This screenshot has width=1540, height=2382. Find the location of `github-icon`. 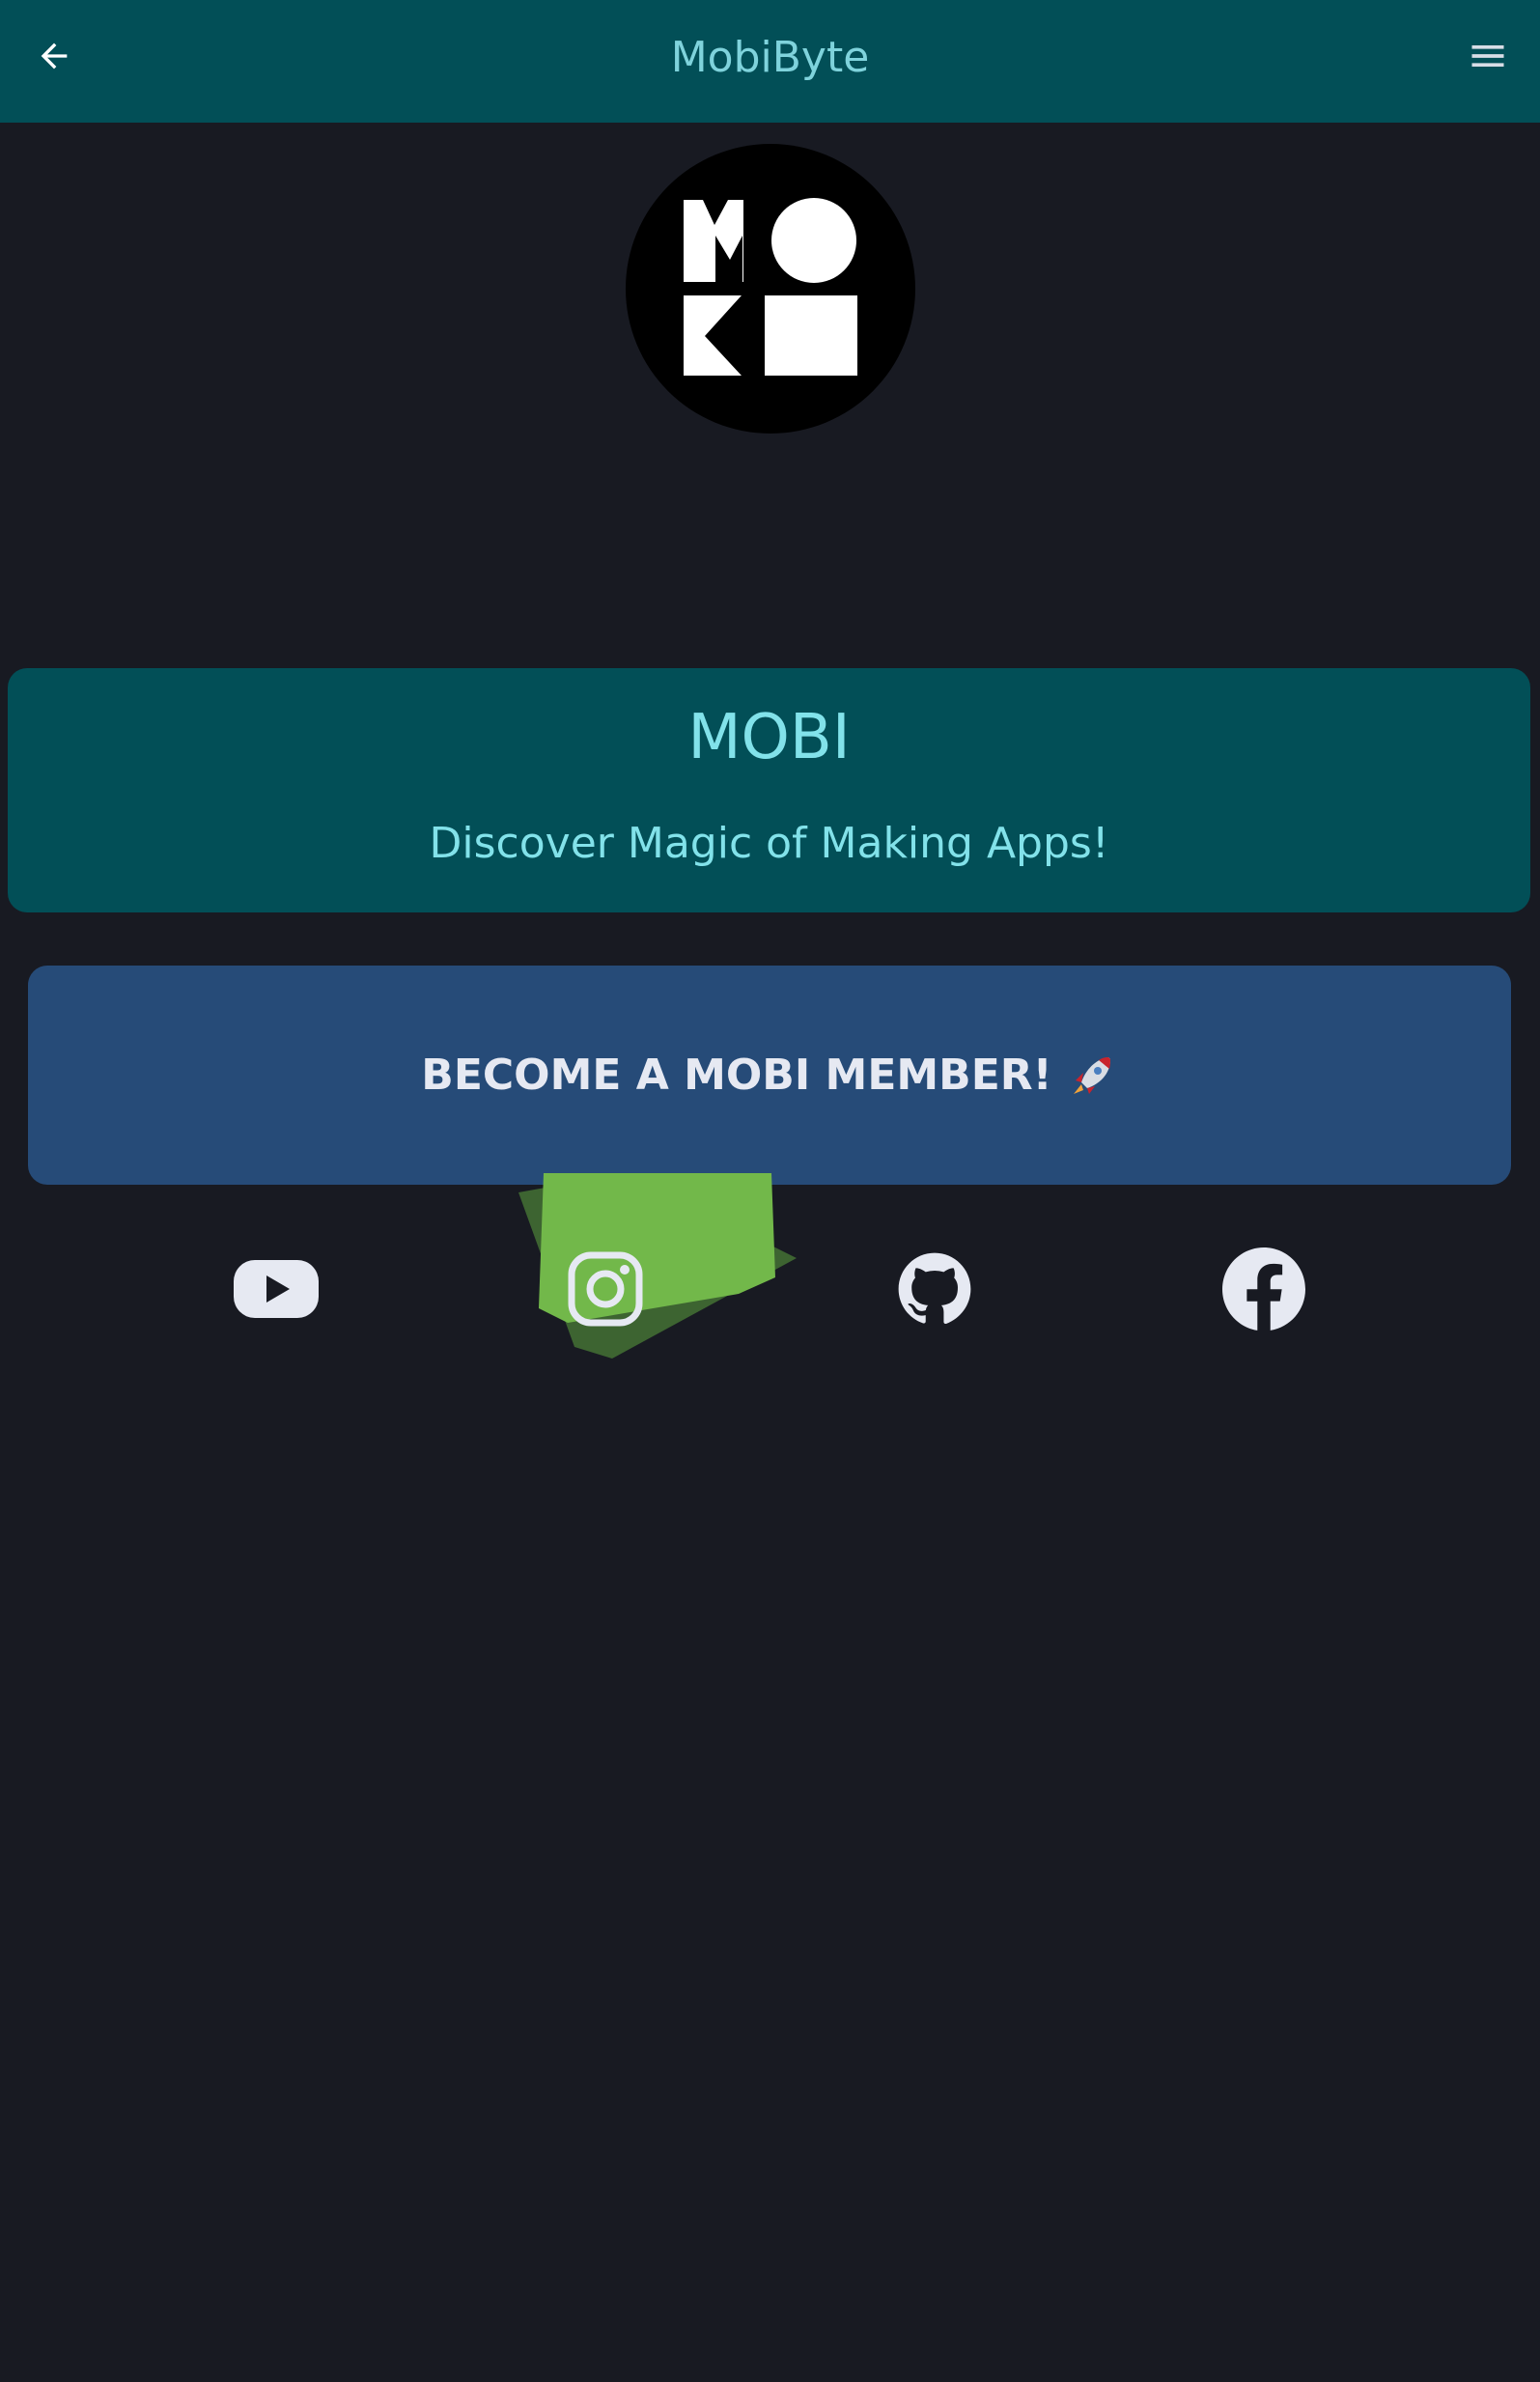

github-icon is located at coordinates (935, 1288).